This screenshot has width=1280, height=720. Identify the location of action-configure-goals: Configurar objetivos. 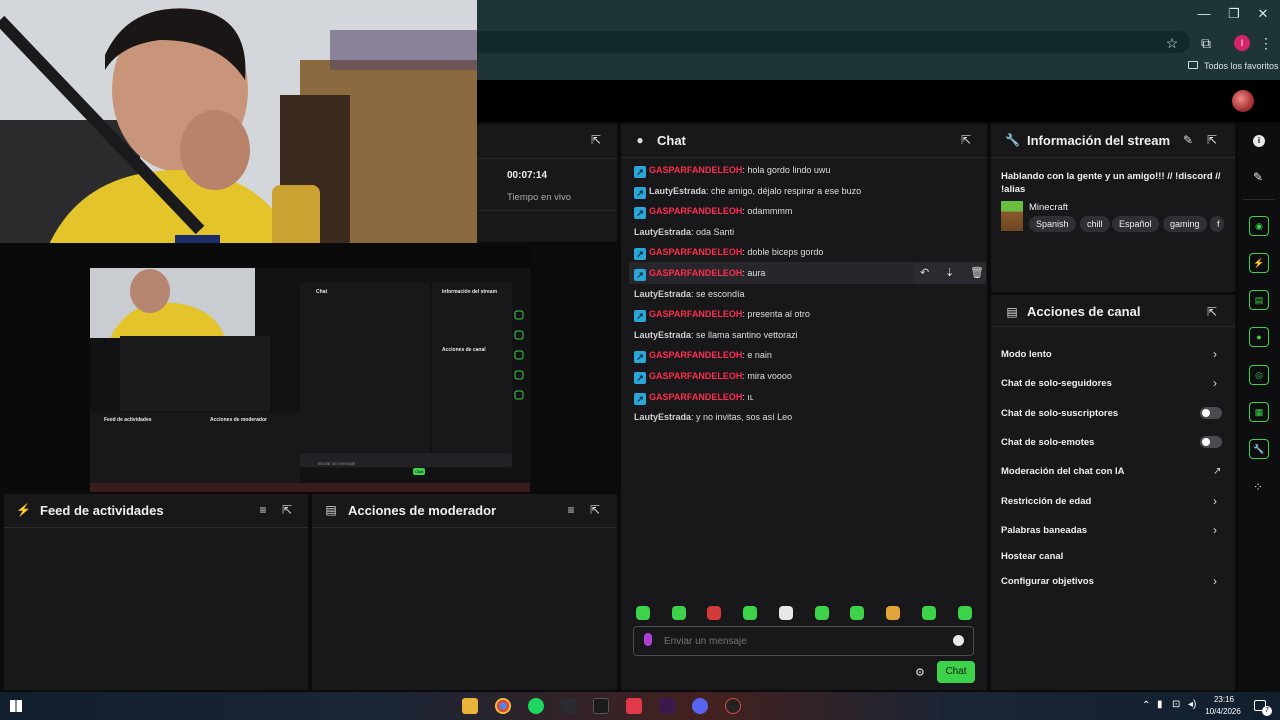
(1047, 581).